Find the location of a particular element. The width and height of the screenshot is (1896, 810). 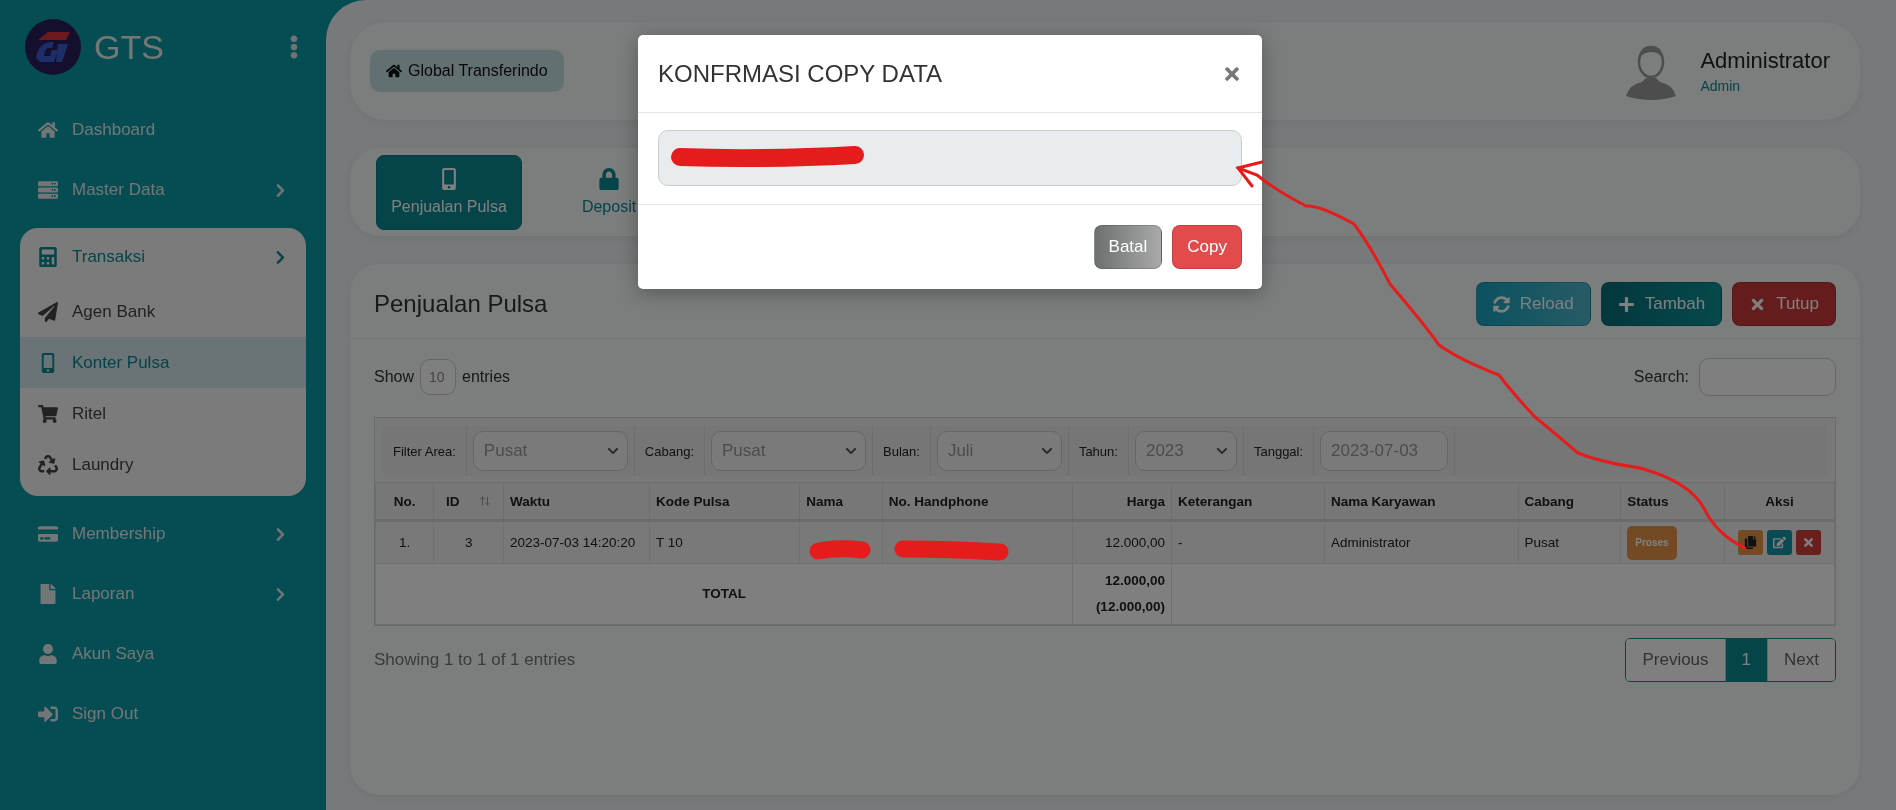

sidebar-item: Laundry is located at coordinates (163, 464).